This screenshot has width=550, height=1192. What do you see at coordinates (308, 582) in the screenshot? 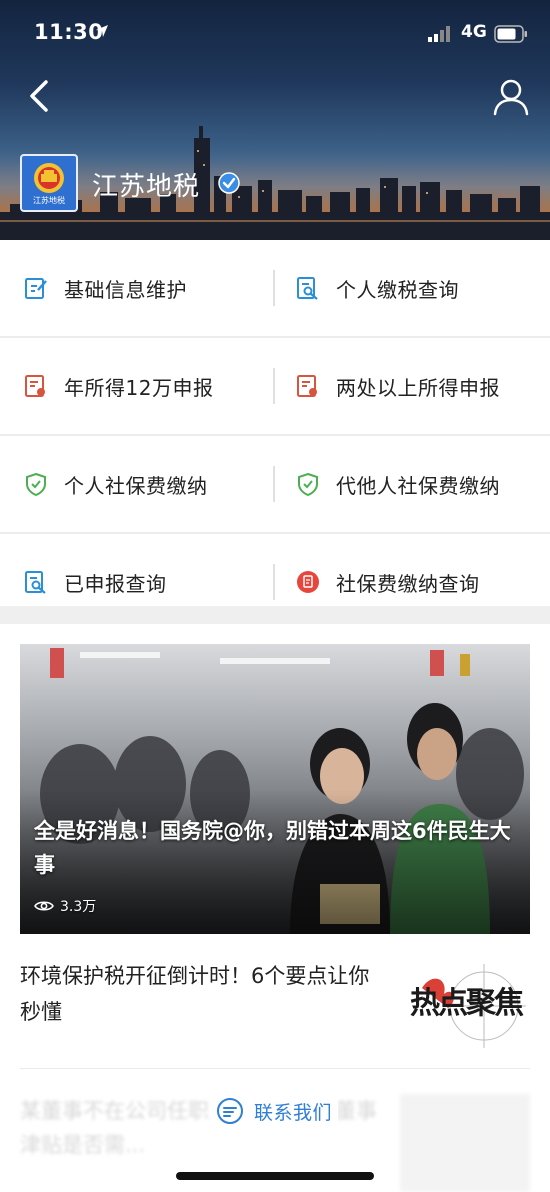
I see `circle-doc-icon` at bounding box center [308, 582].